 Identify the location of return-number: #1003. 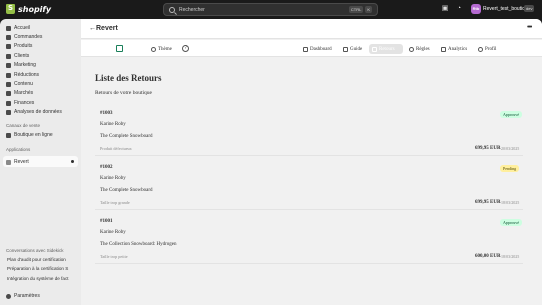
(106, 113).